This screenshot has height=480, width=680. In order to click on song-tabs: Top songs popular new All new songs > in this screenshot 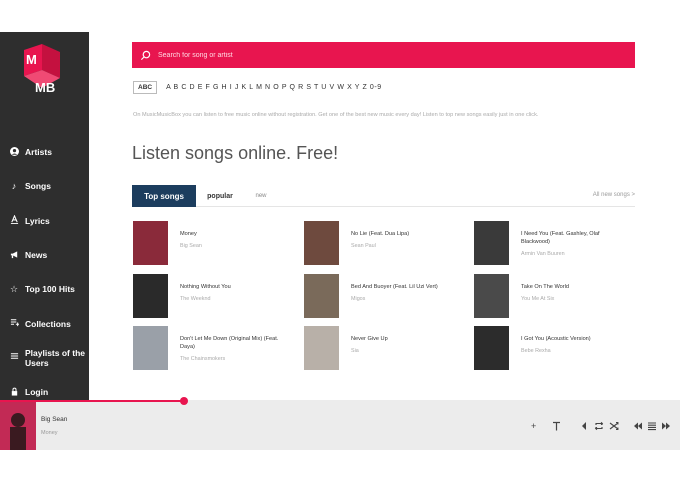, I will do `click(383, 196)`.